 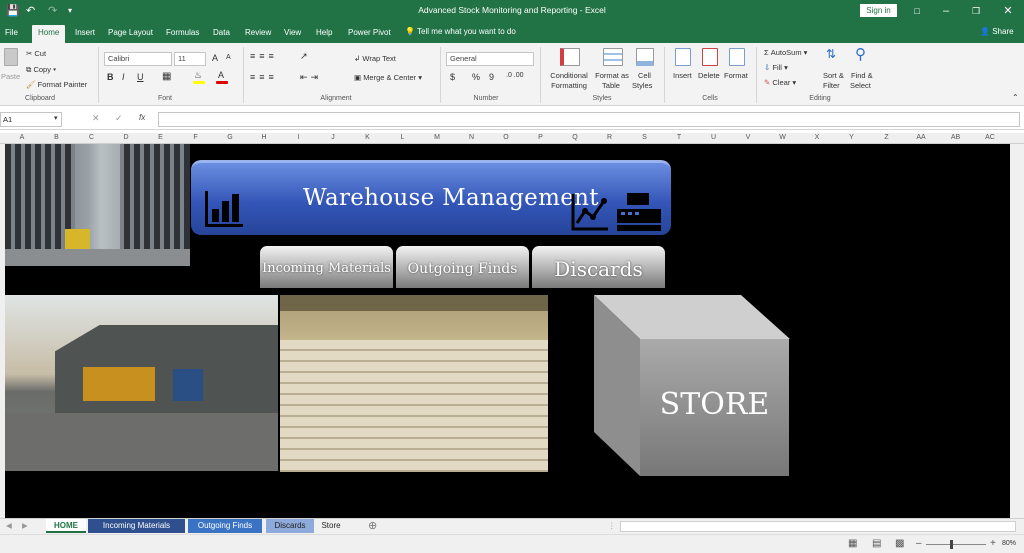 I want to click on cancel-entry-icon: ✕, so click(x=96, y=118).